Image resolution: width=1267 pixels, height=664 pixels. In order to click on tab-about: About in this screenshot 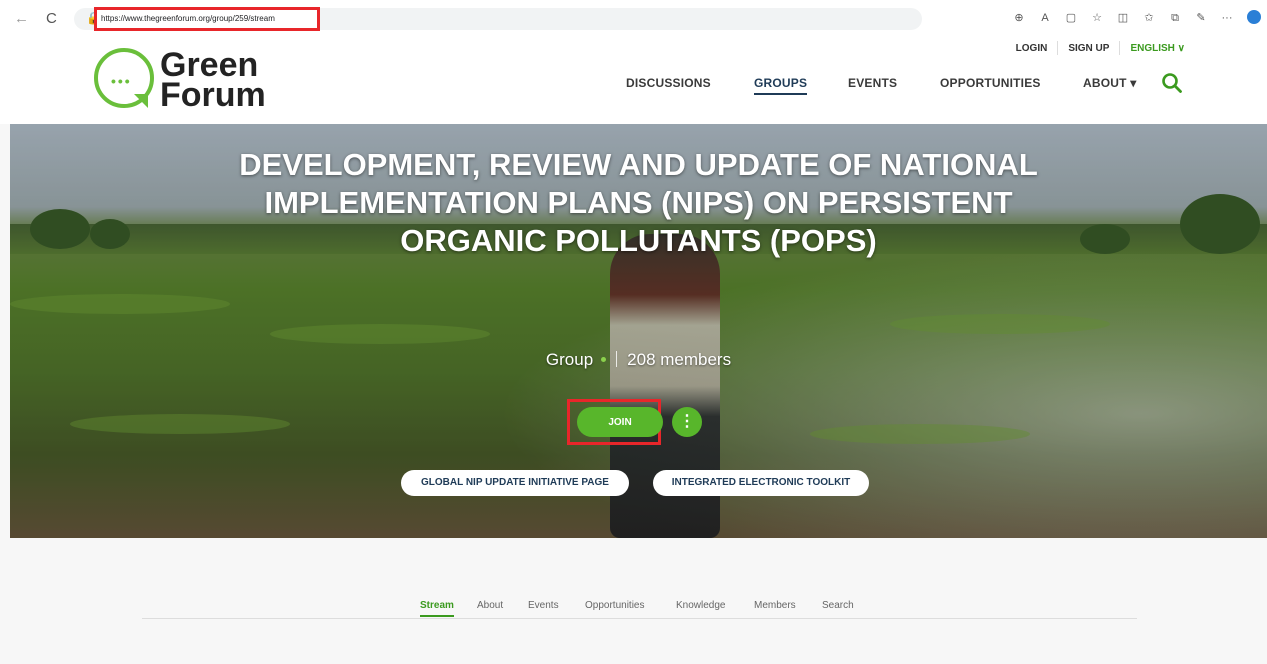, I will do `click(490, 605)`.